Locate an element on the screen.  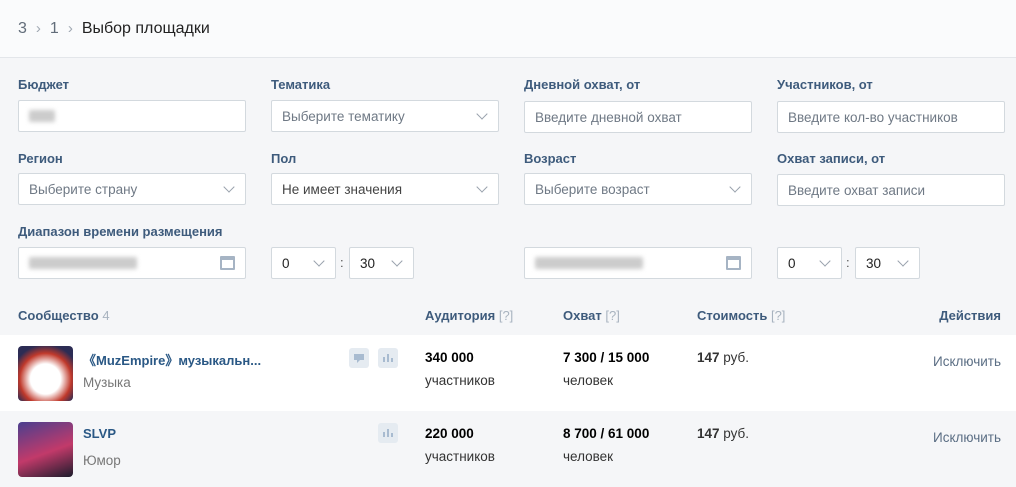
header-cost: Стоимость [?] is located at coordinates (741, 315).